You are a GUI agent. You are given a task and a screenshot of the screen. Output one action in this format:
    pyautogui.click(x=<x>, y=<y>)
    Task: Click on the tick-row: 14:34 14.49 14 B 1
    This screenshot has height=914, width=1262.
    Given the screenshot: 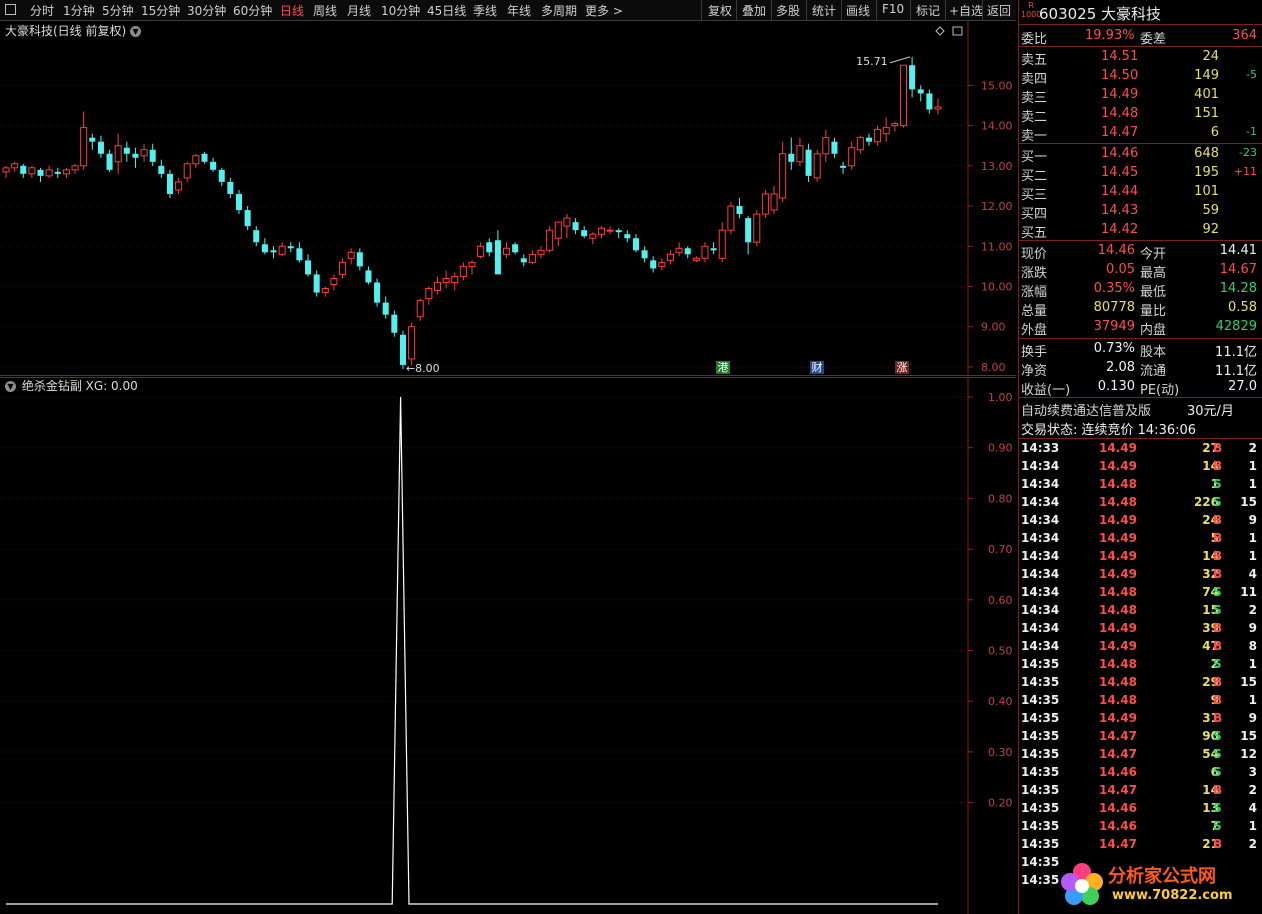 What is the action you would take?
    pyautogui.click(x=1140, y=467)
    